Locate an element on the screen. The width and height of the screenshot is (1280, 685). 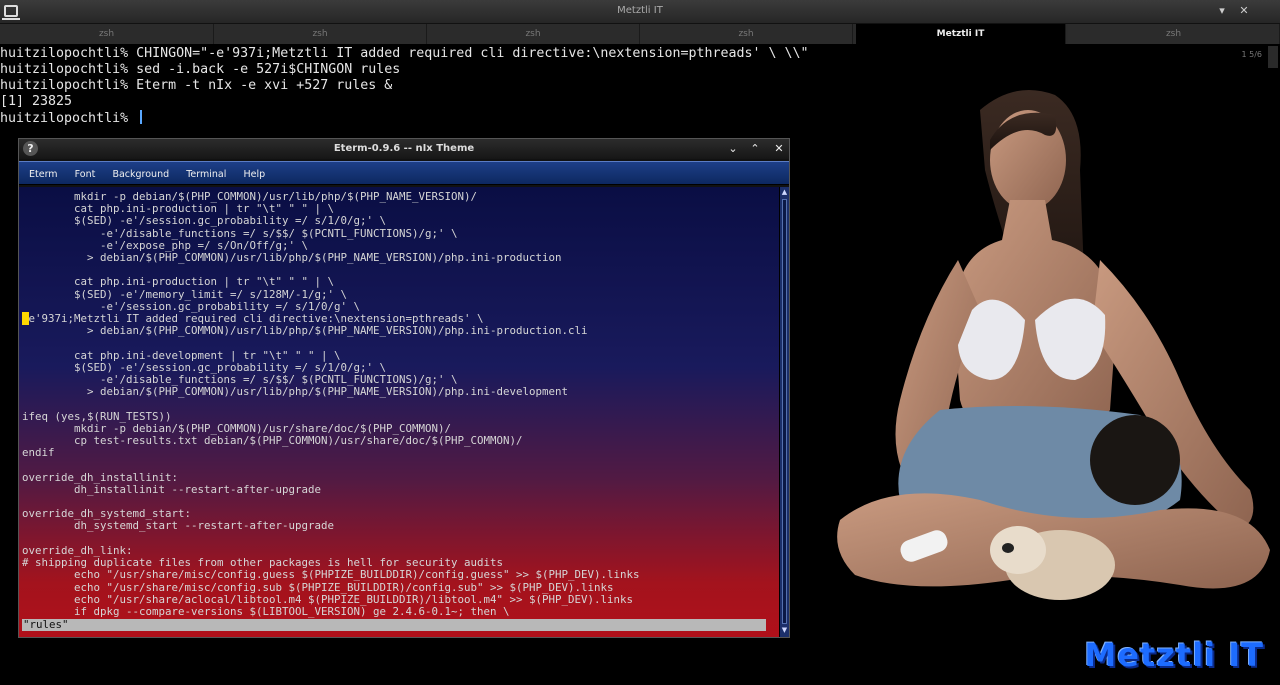
terminal-cursor is located at coordinates (141, 117).